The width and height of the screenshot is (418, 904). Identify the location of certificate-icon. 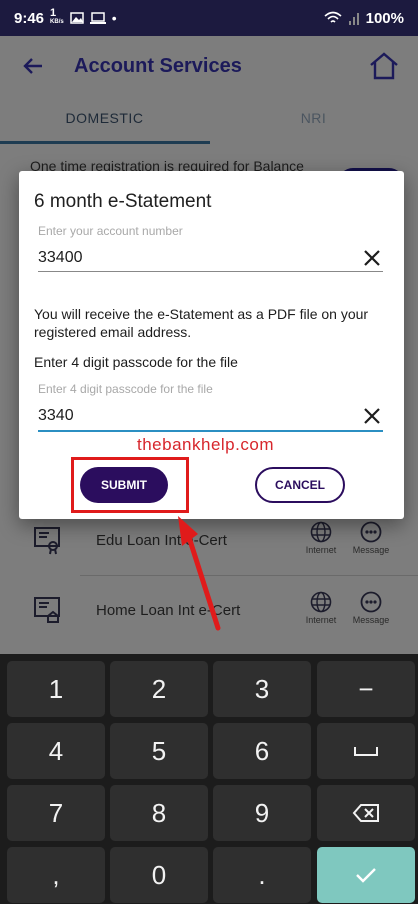
(47, 541).